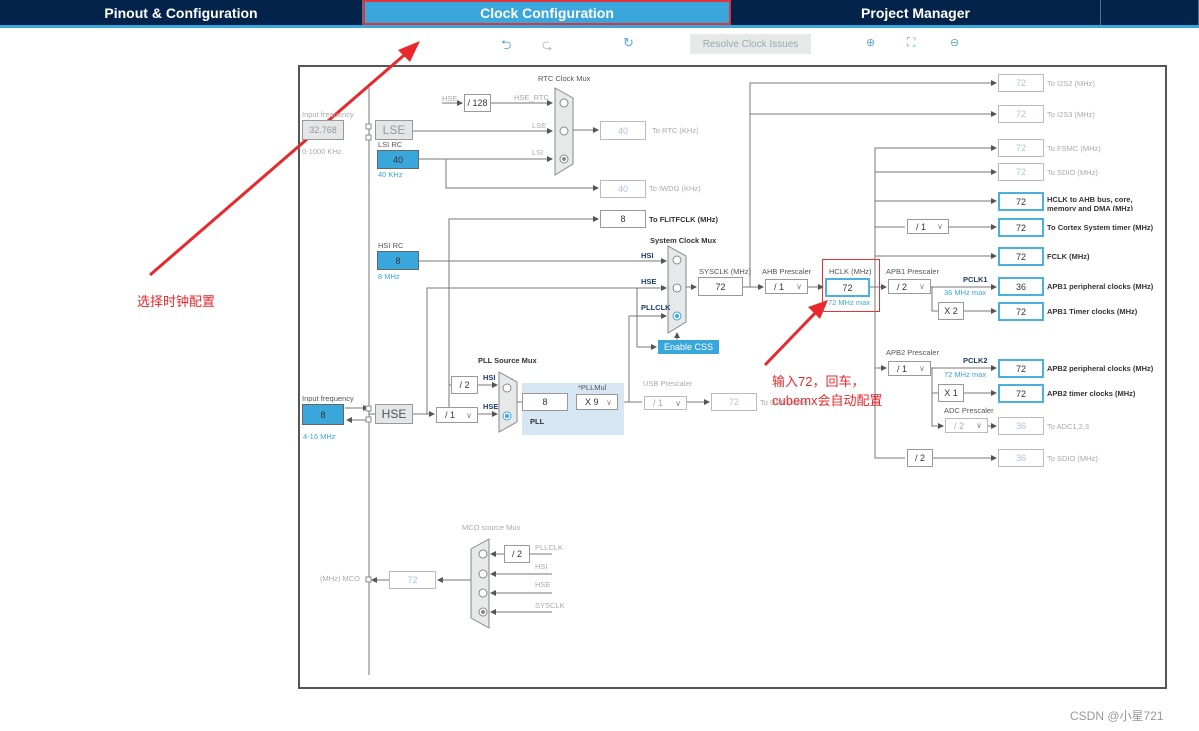 This screenshot has width=1199, height=731. I want to click on hsi-label: HSI RC, so click(391, 245).